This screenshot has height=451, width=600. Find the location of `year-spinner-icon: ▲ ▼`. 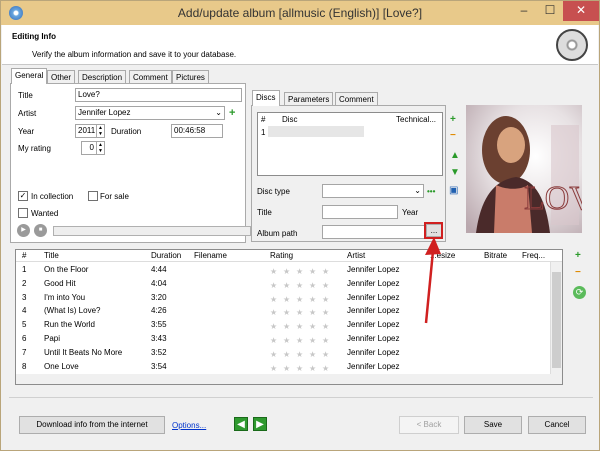

year-spinner-icon: ▲ ▼ is located at coordinates (100, 131).